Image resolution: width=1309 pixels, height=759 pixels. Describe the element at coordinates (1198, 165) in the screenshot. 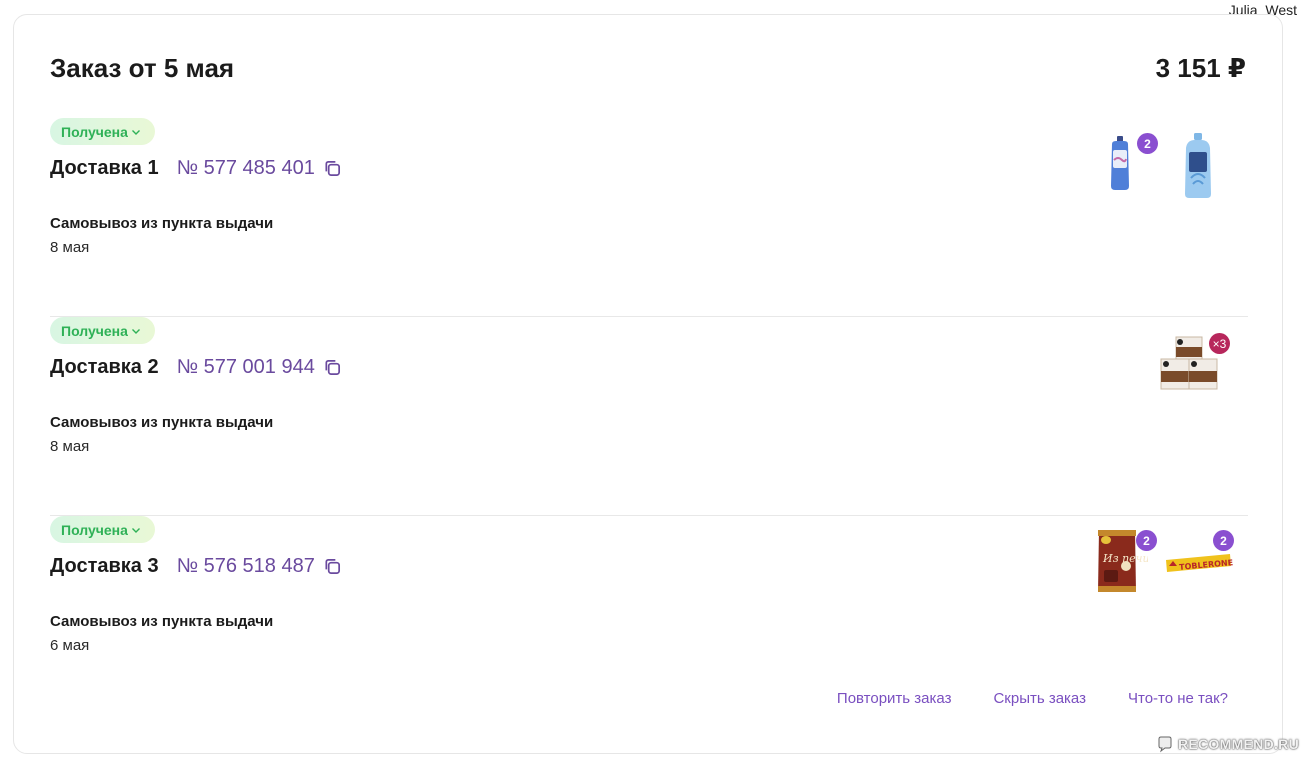

I see `fabric-softener-bottle-icon` at that location.